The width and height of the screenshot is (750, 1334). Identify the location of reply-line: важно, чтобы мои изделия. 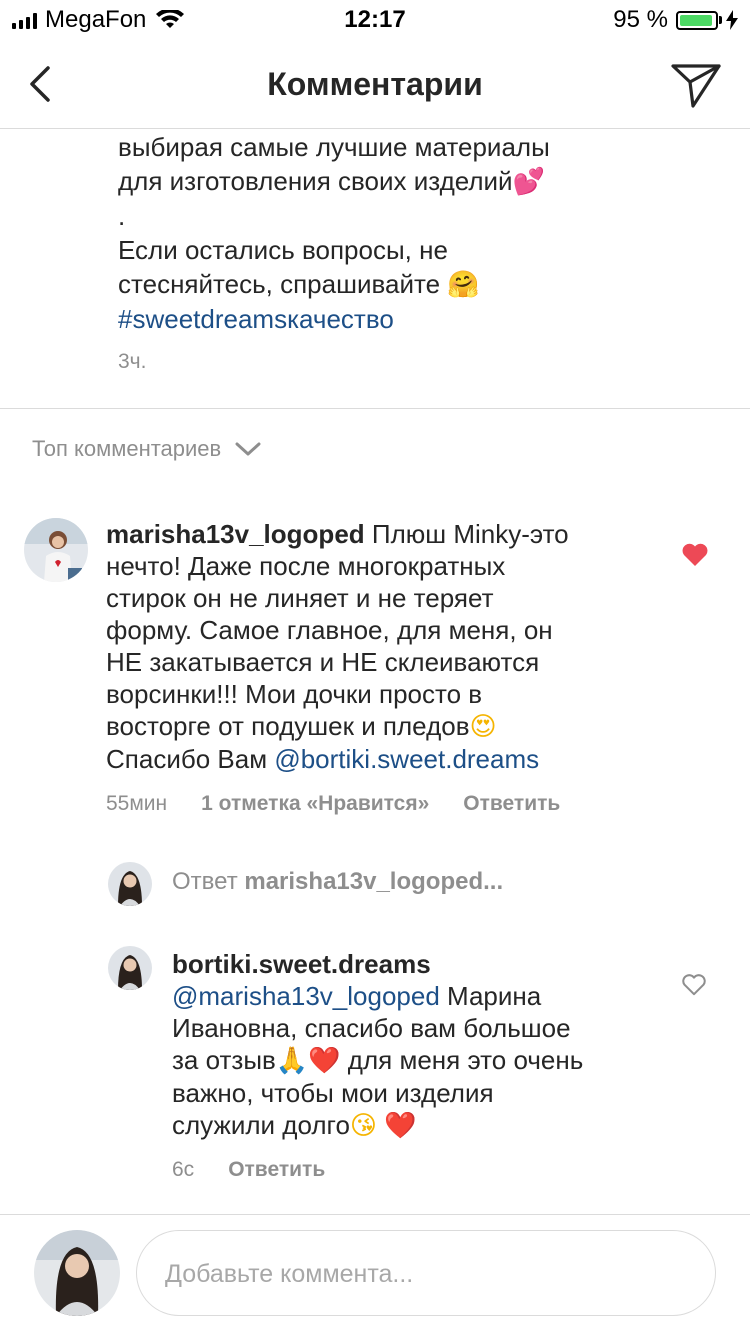
(333, 1093).